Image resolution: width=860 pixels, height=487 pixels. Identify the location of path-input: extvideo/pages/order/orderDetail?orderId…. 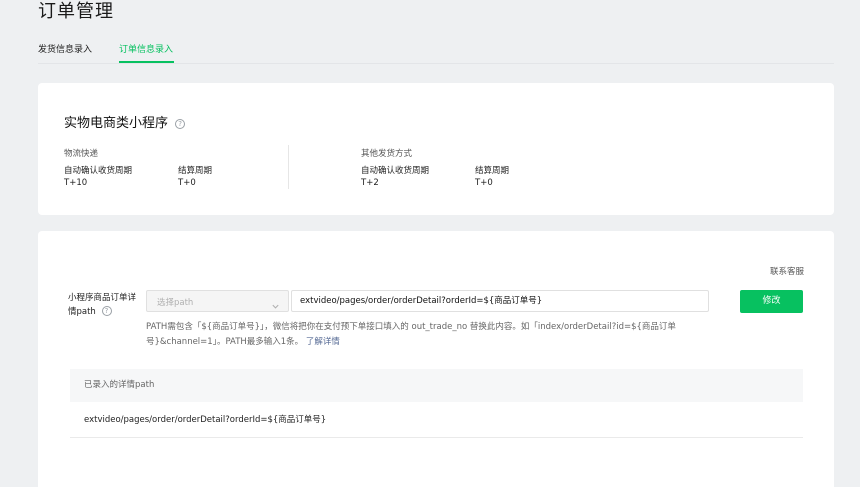
(500, 301).